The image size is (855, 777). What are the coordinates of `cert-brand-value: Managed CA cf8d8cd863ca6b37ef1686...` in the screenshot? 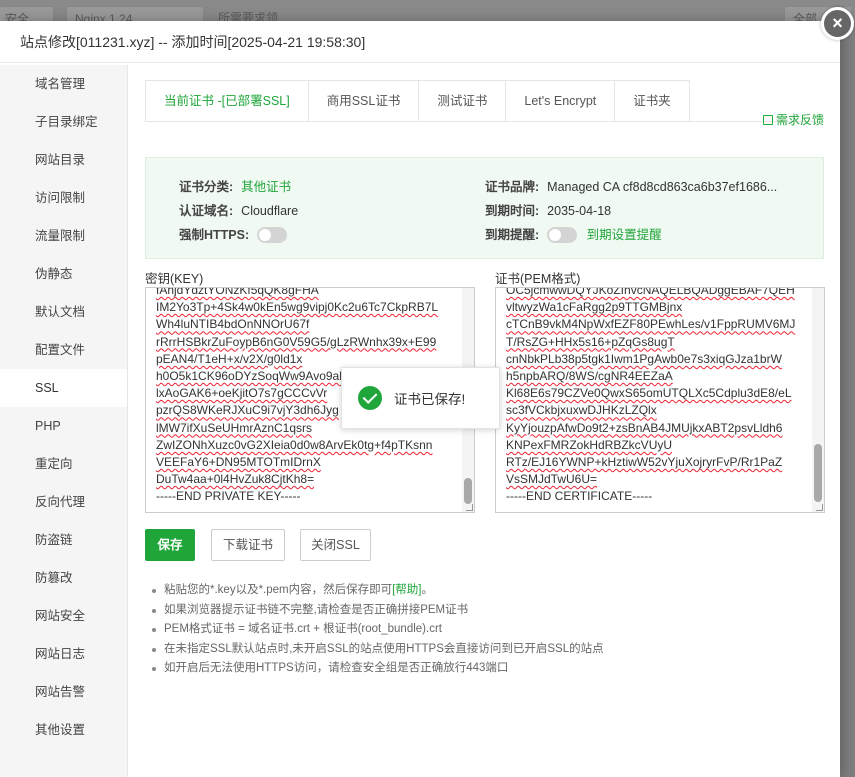 It's located at (662, 187).